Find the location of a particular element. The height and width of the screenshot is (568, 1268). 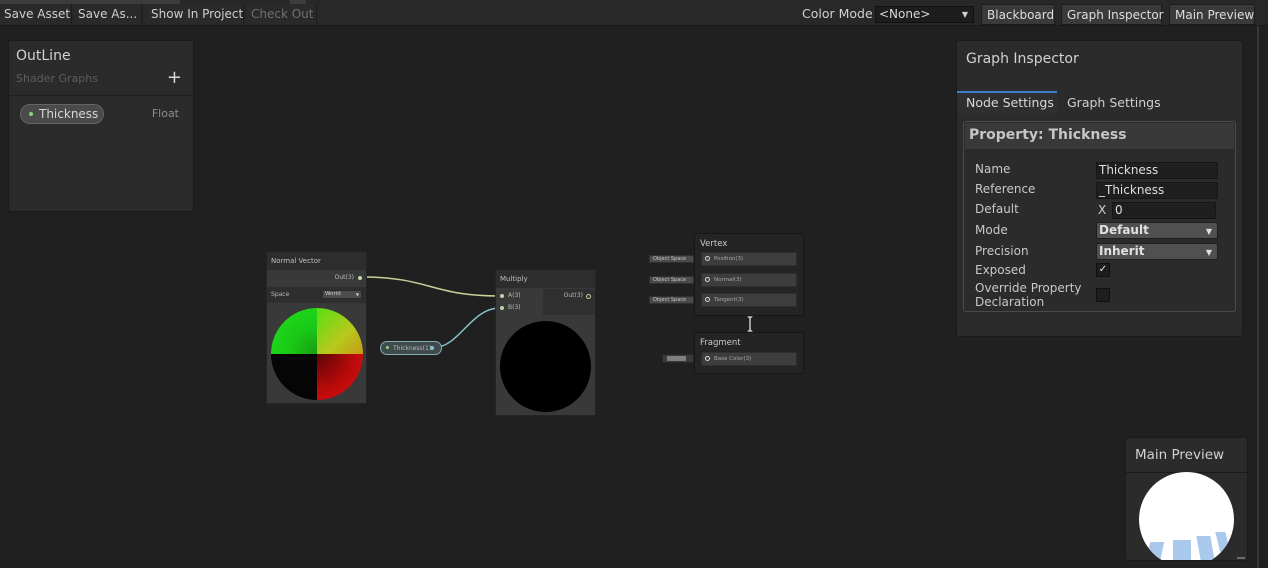

space-value: World is located at coordinates (333, 294).